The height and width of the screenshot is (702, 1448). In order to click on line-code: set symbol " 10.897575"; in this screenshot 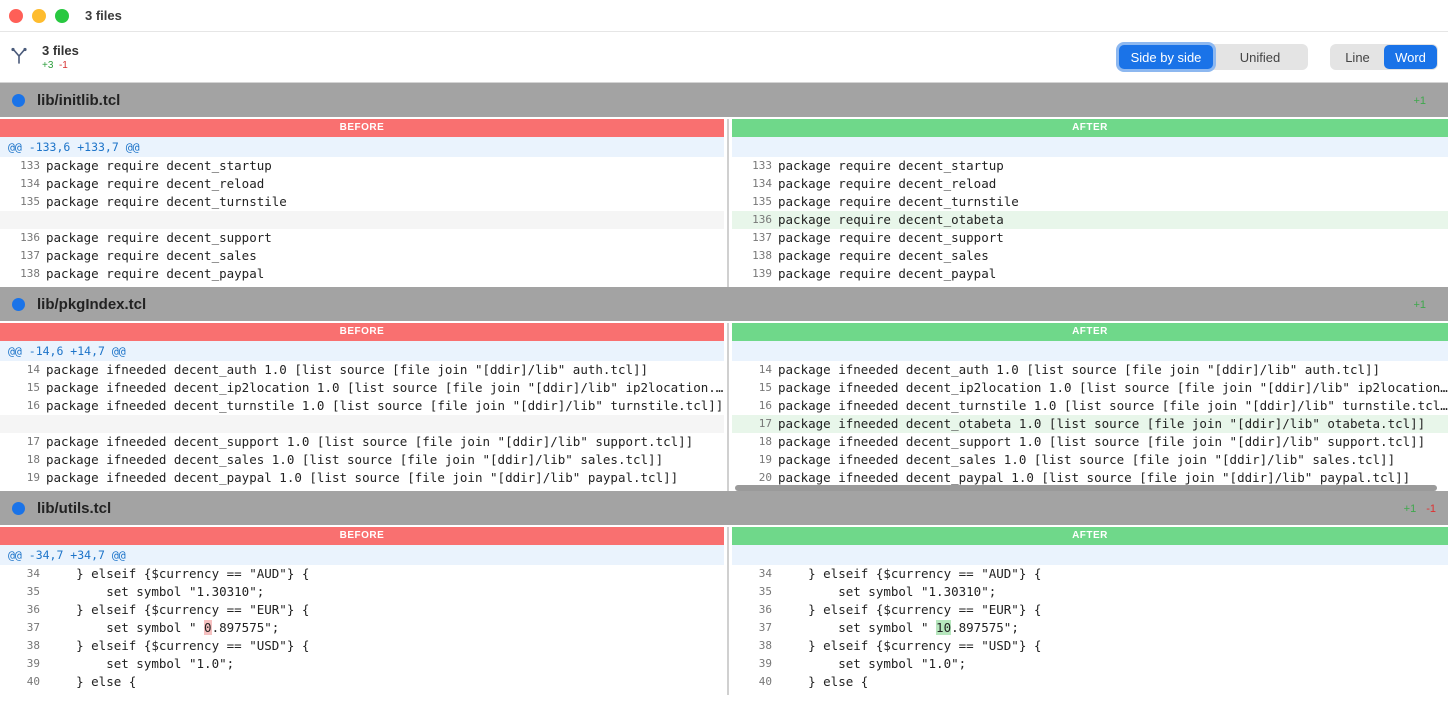, I will do `click(1113, 628)`.